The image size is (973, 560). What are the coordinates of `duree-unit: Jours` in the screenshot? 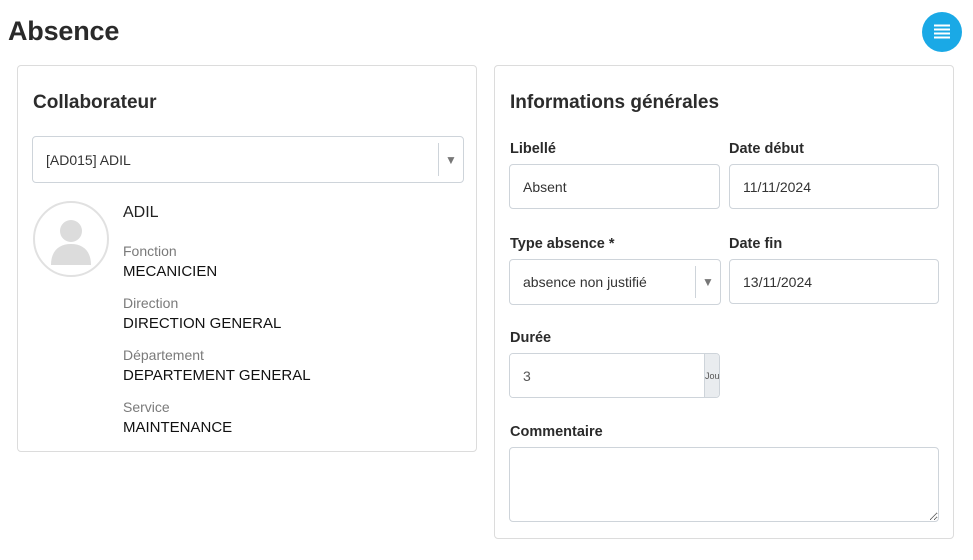 It's located at (711, 375).